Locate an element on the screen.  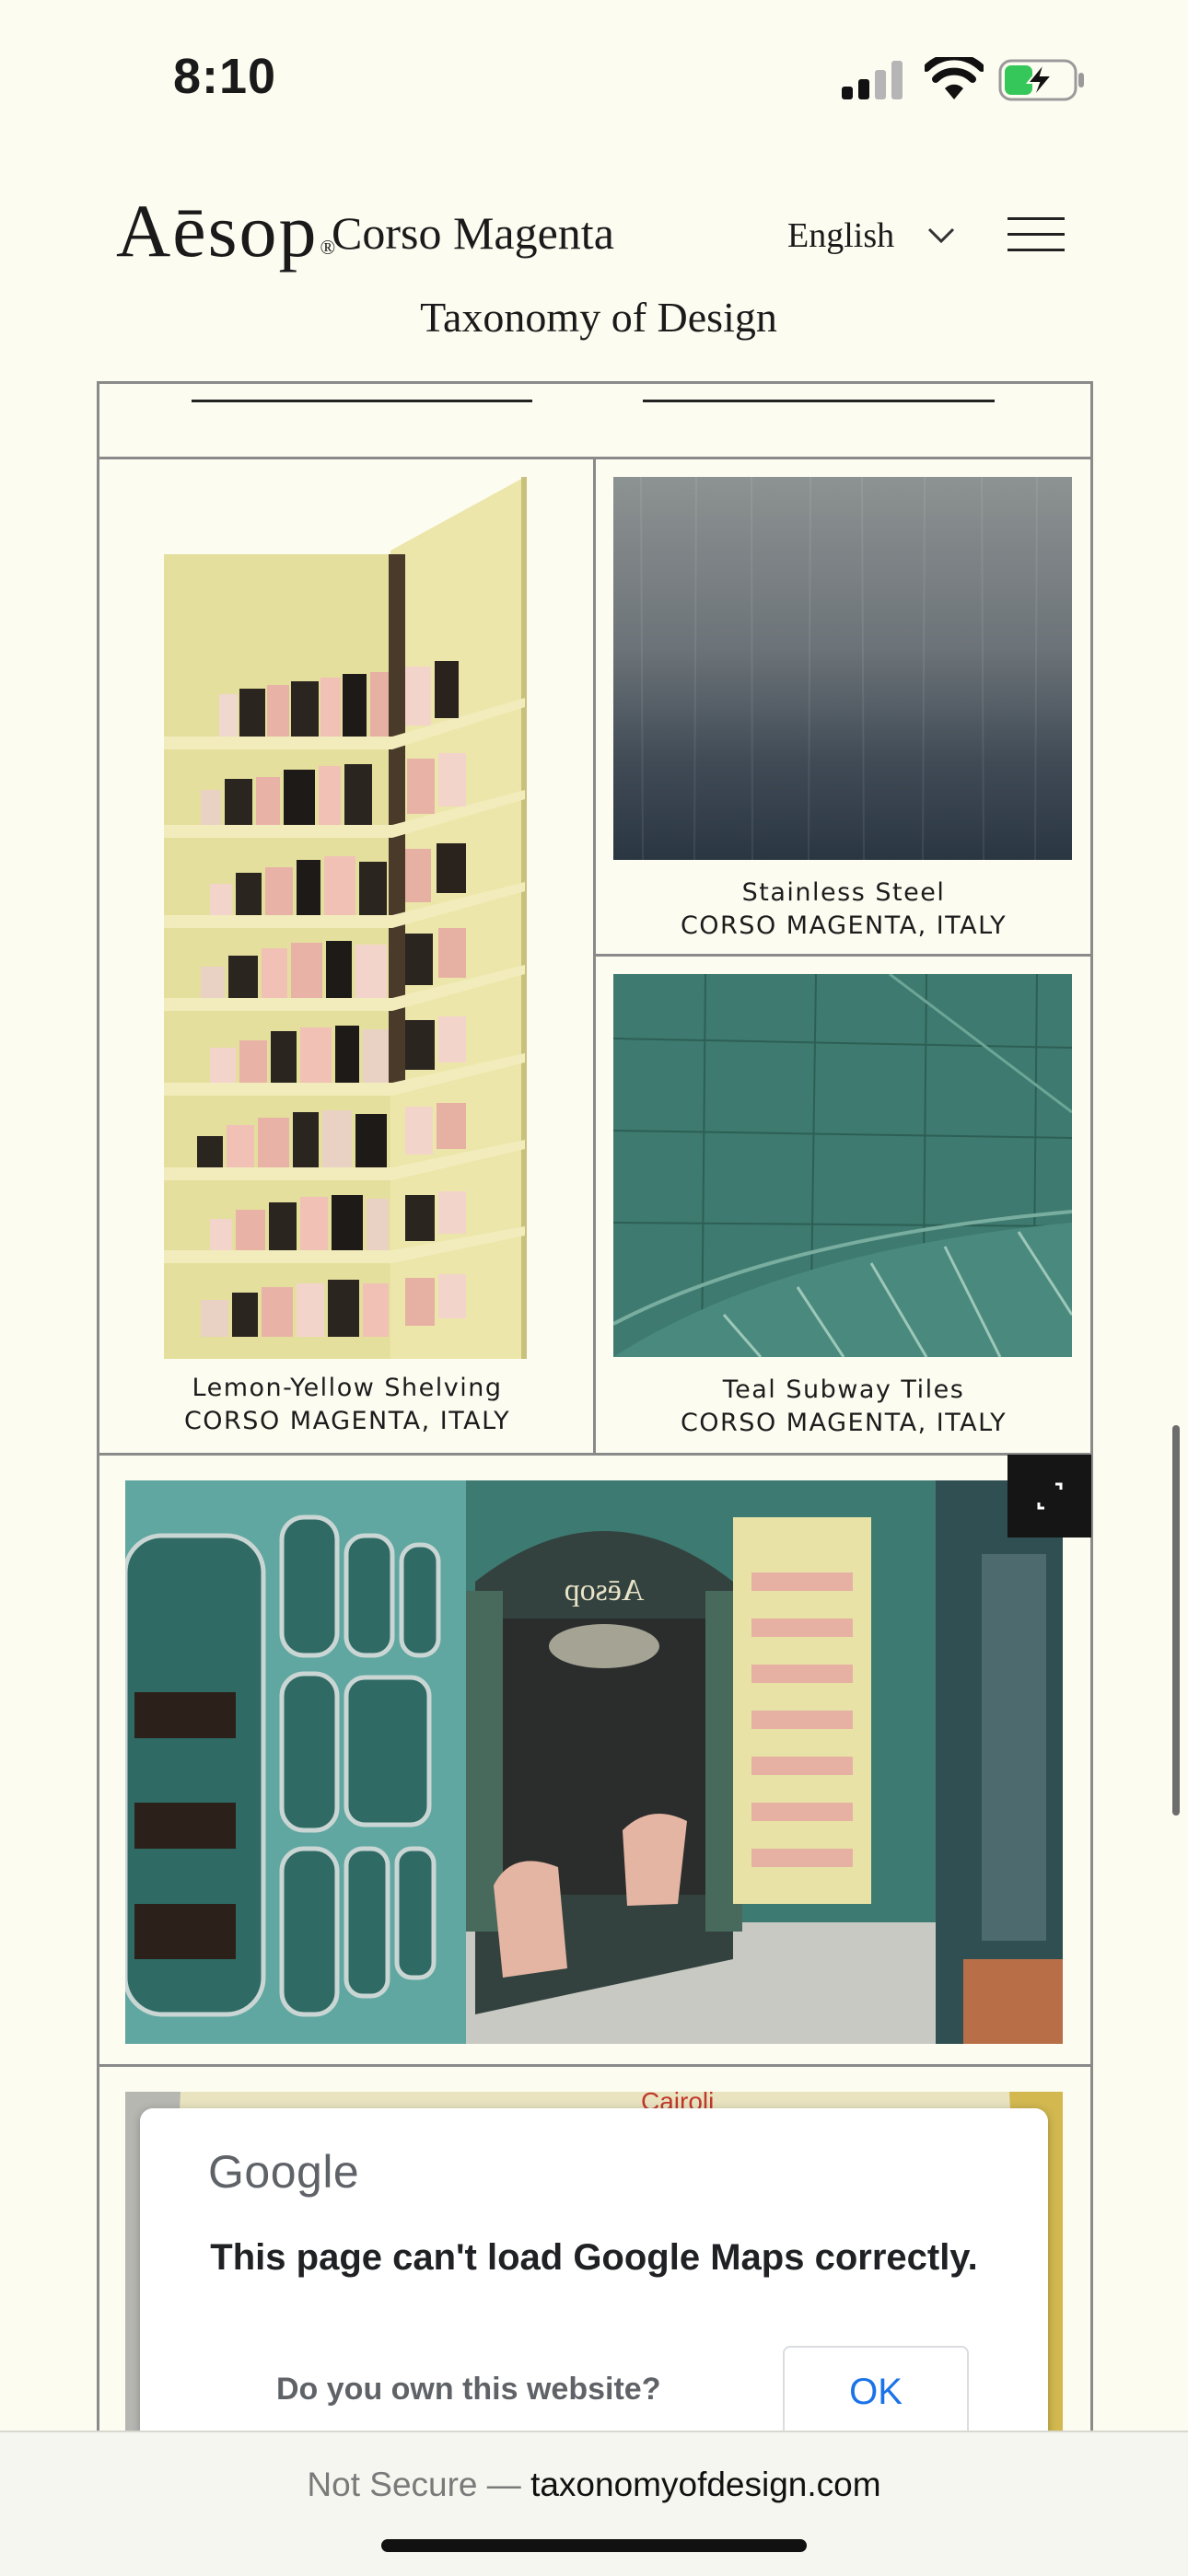
chevron-down-icon is located at coordinates (941, 236).